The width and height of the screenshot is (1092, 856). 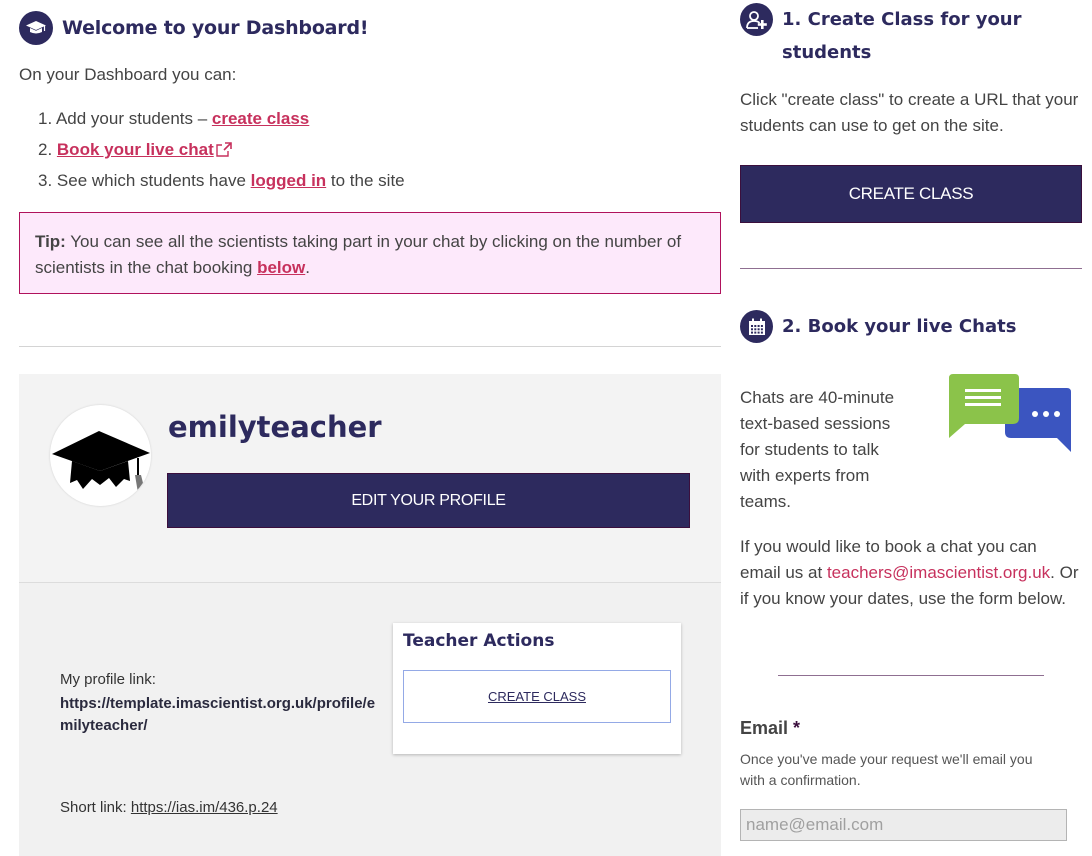 What do you see at coordinates (756, 19) in the screenshot?
I see `add-user-icon` at bounding box center [756, 19].